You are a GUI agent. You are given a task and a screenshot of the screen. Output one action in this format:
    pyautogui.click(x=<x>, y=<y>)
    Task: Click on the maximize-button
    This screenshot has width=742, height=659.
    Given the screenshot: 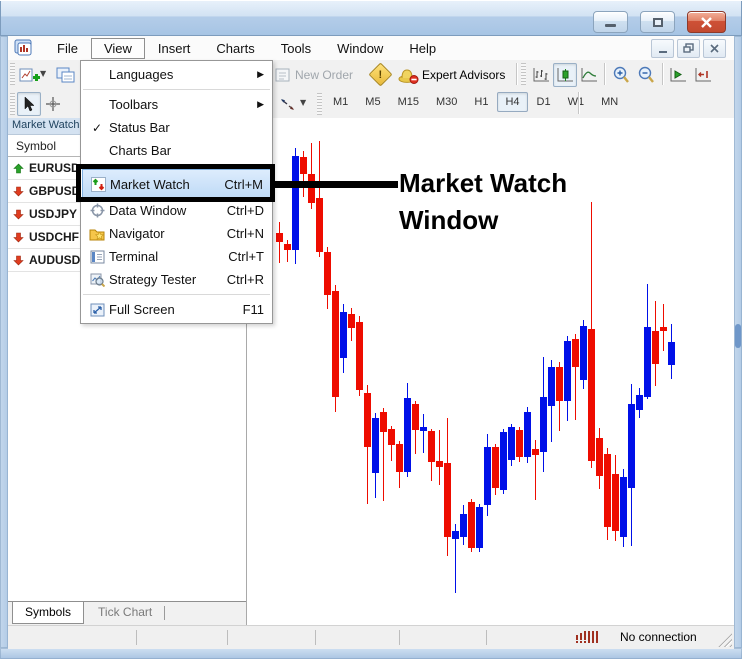 What is the action you would take?
    pyautogui.click(x=657, y=22)
    